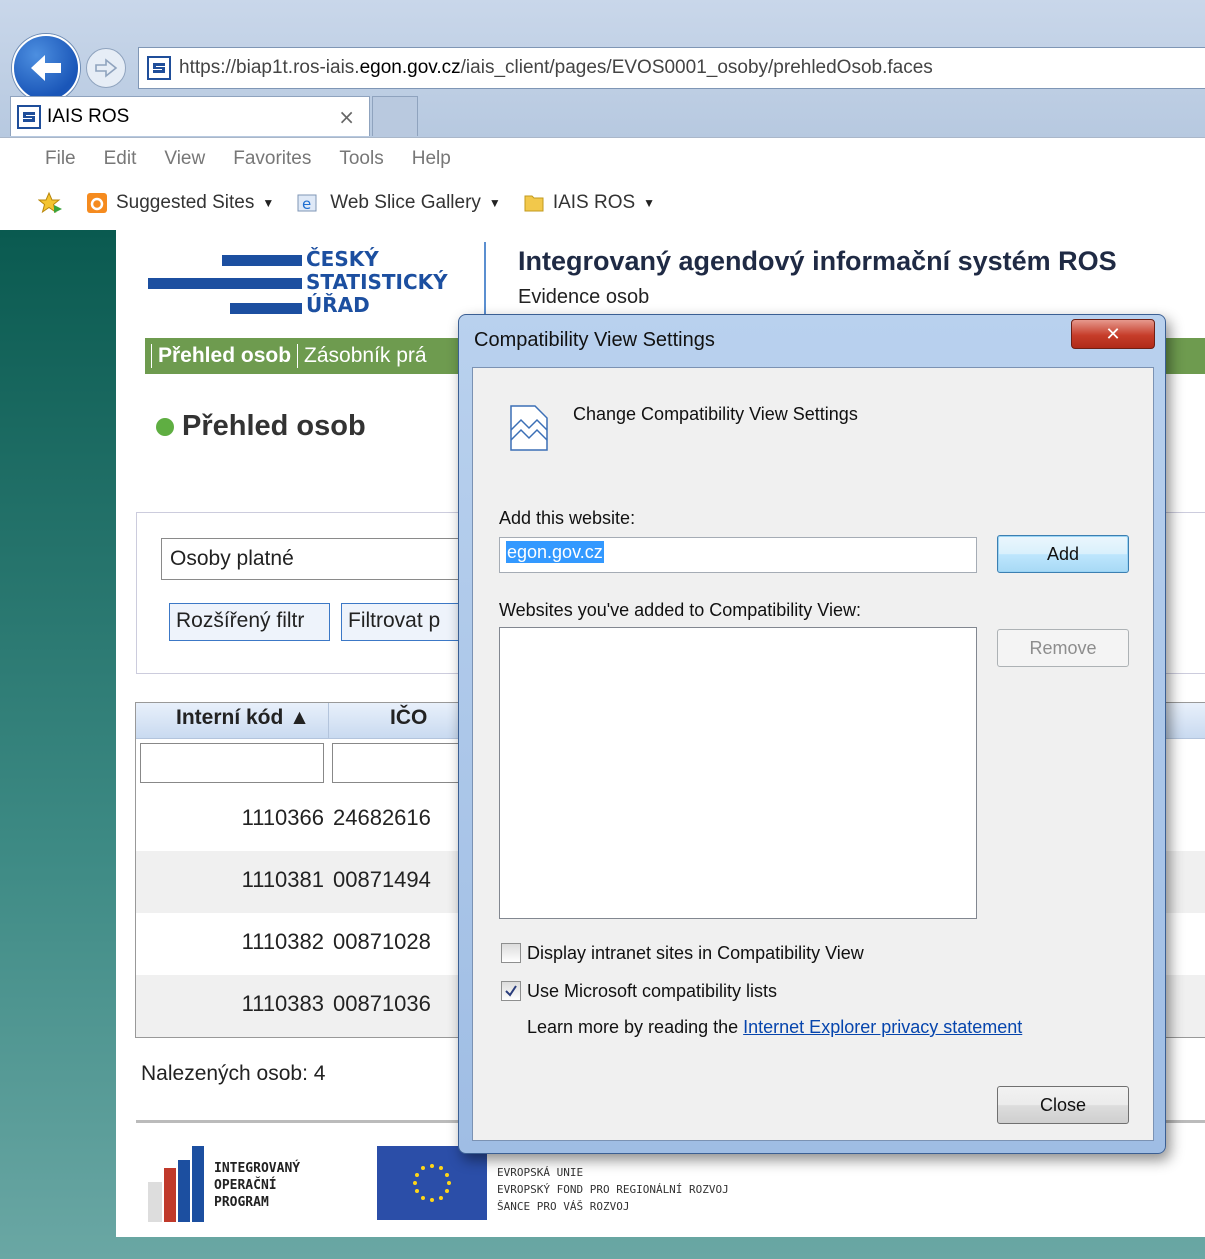 The image size is (1205, 1259). What do you see at coordinates (1113, 334) in the screenshot?
I see `dialog-close-x-button: ✕` at bounding box center [1113, 334].